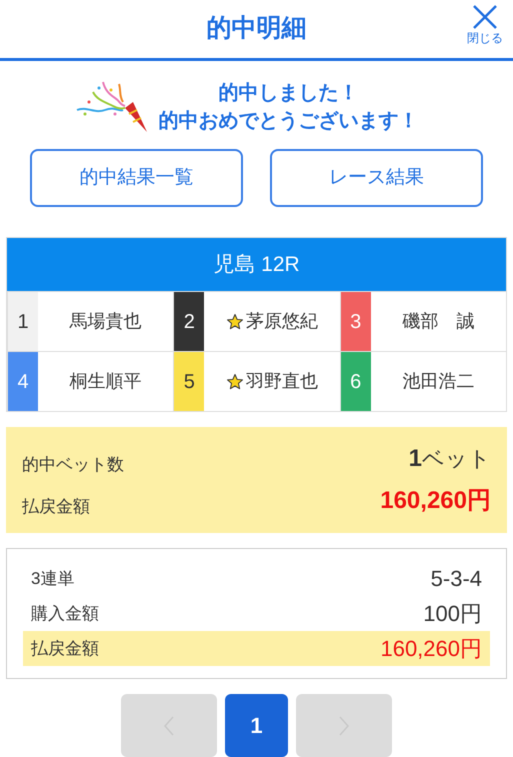 The image size is (513, 757). What do you see at coordinates (355, 321) in the screenshot?
I see `boat-number: 3` at bounding box center [355, 321].